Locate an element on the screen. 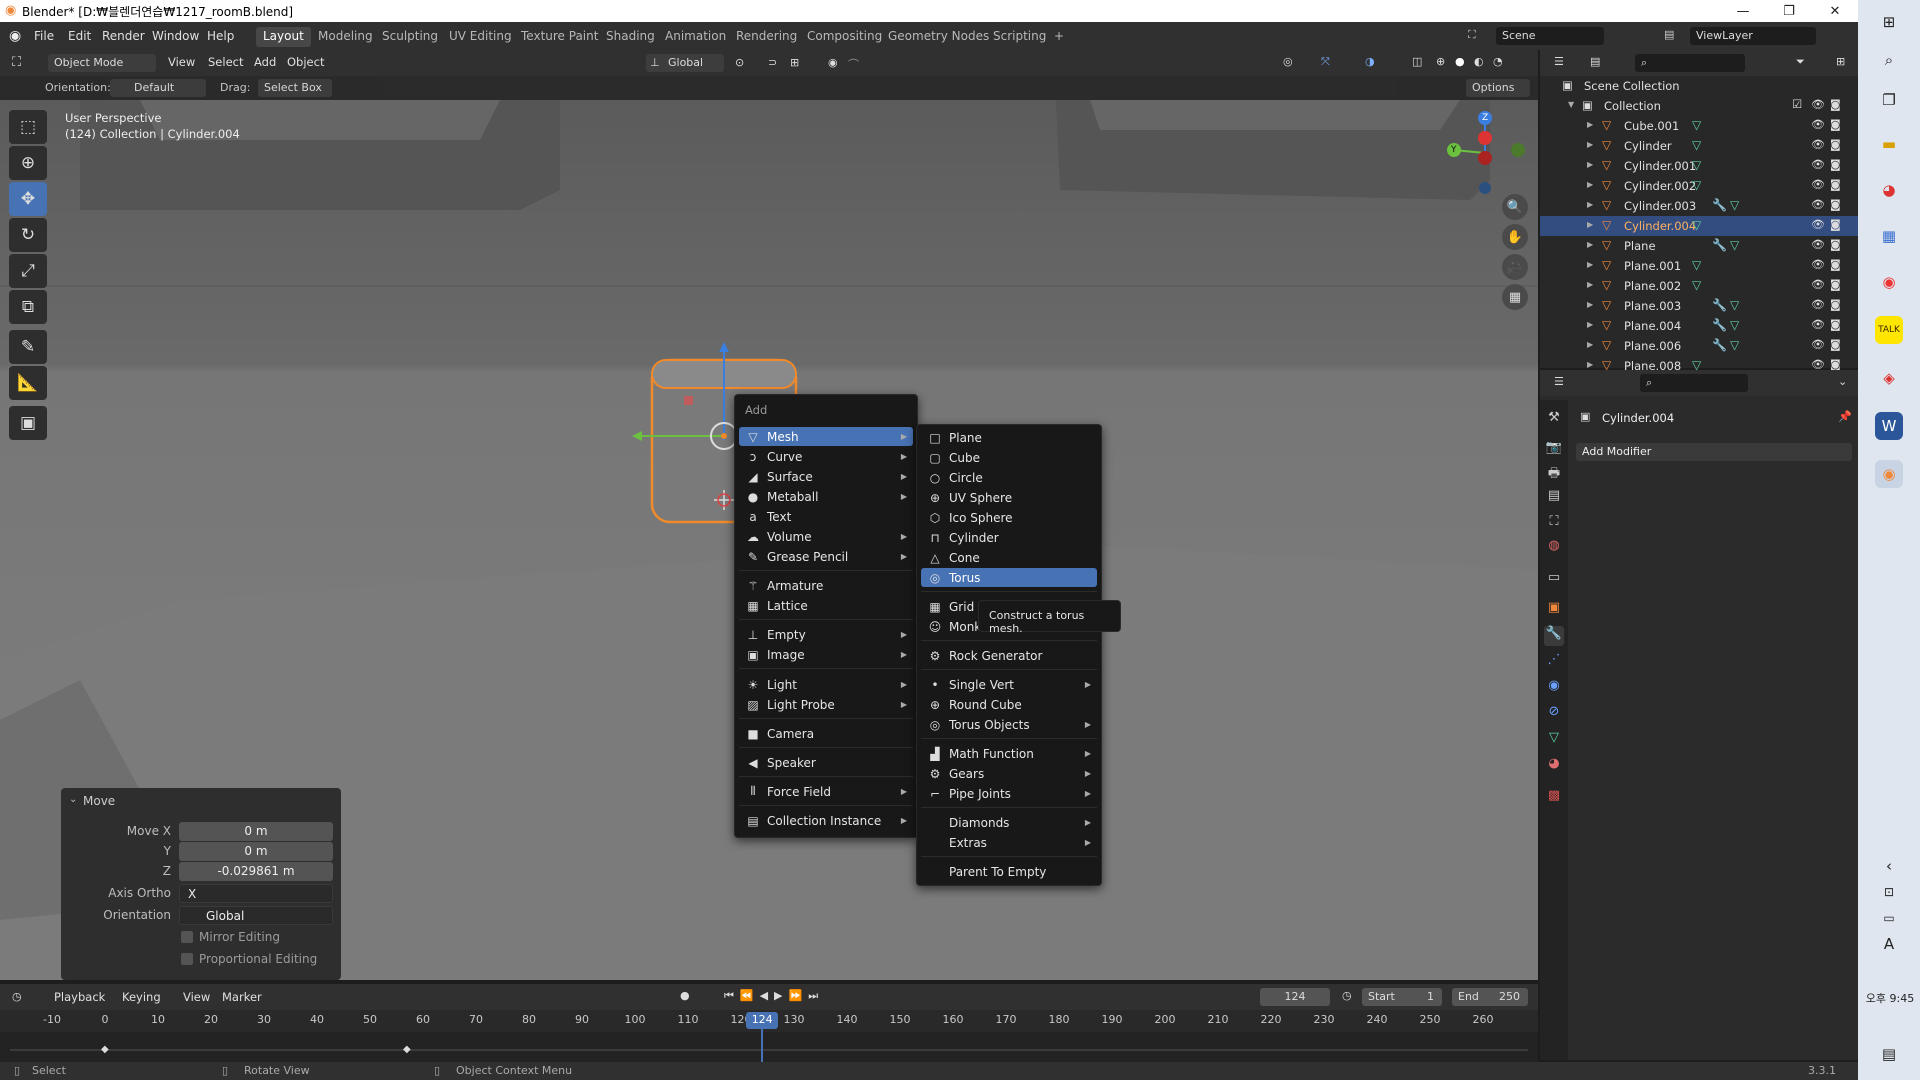 This screenshot has width=1920, height=1080. keyframe-marker: ◆ is located at coordinates (105, 1049).